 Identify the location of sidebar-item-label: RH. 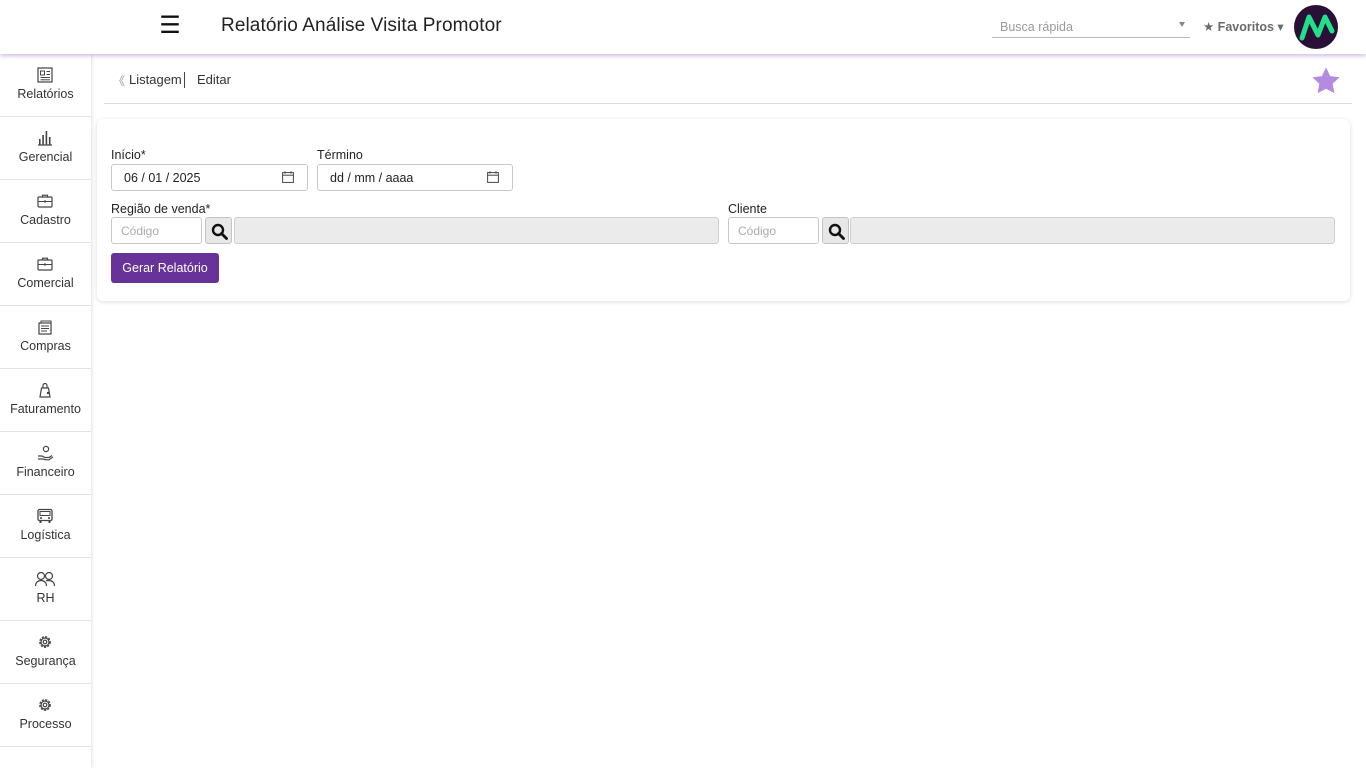
(45, 598).